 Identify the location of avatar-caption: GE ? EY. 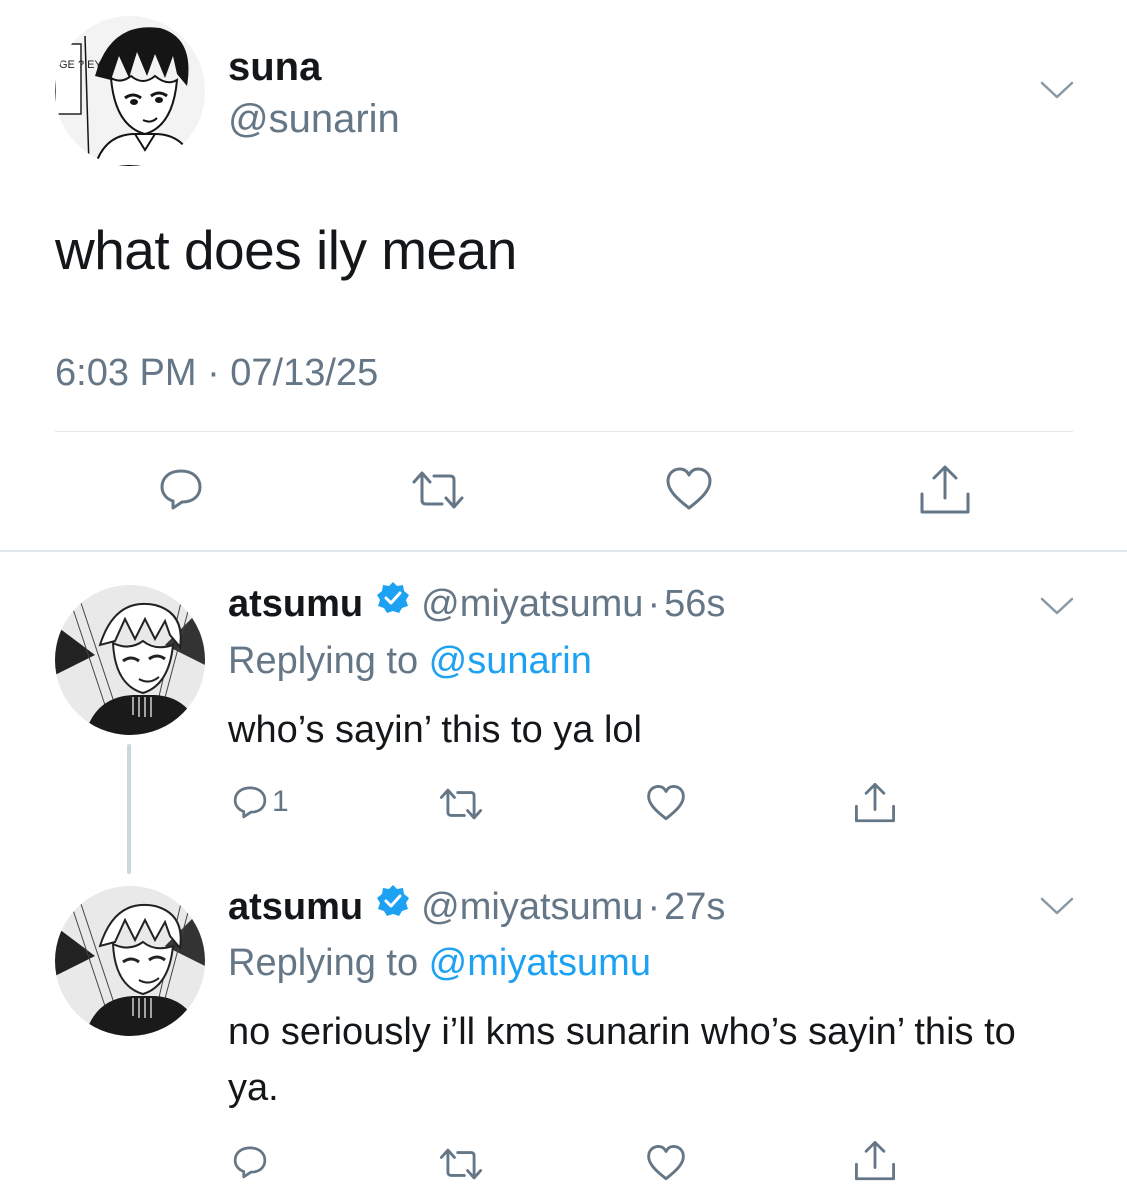
(80, 65).